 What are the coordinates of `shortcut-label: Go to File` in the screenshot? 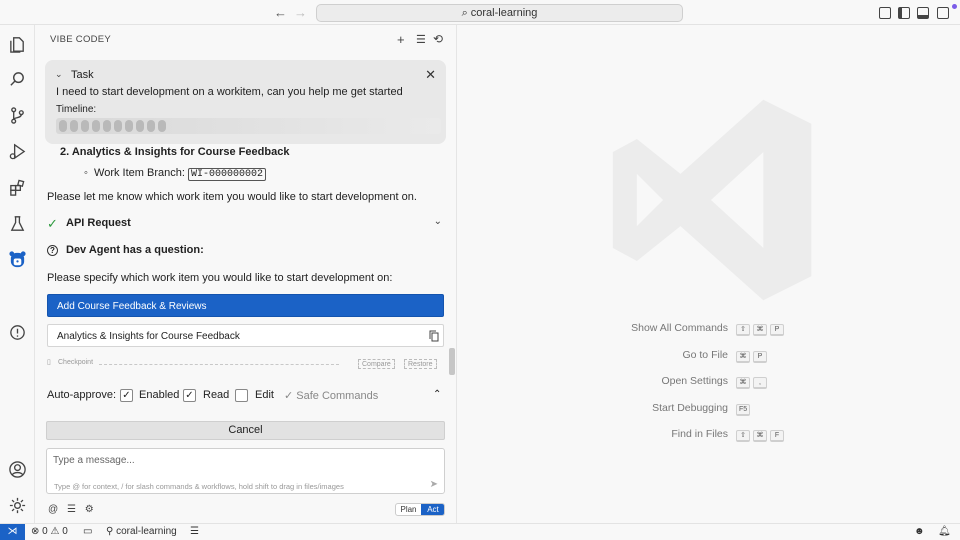 It's located at (705, 355).